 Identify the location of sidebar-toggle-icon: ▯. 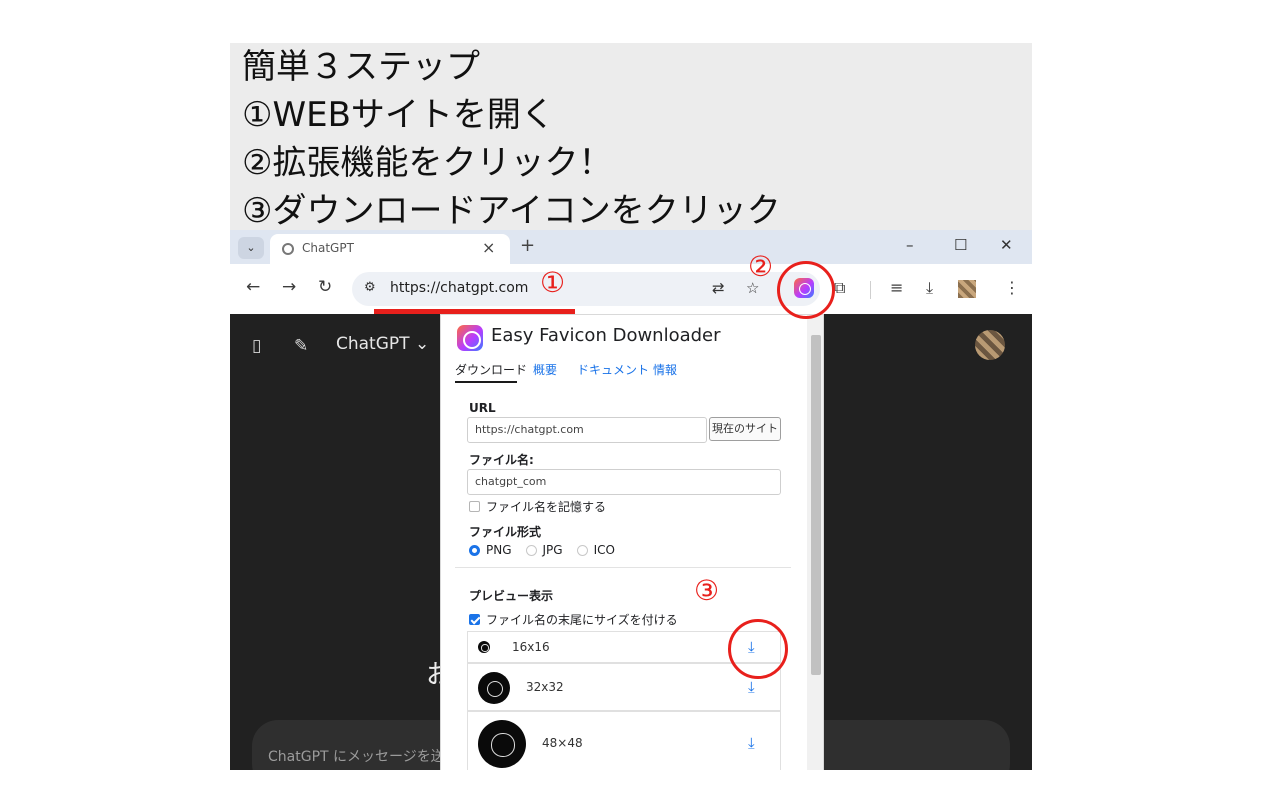
(256, 346).